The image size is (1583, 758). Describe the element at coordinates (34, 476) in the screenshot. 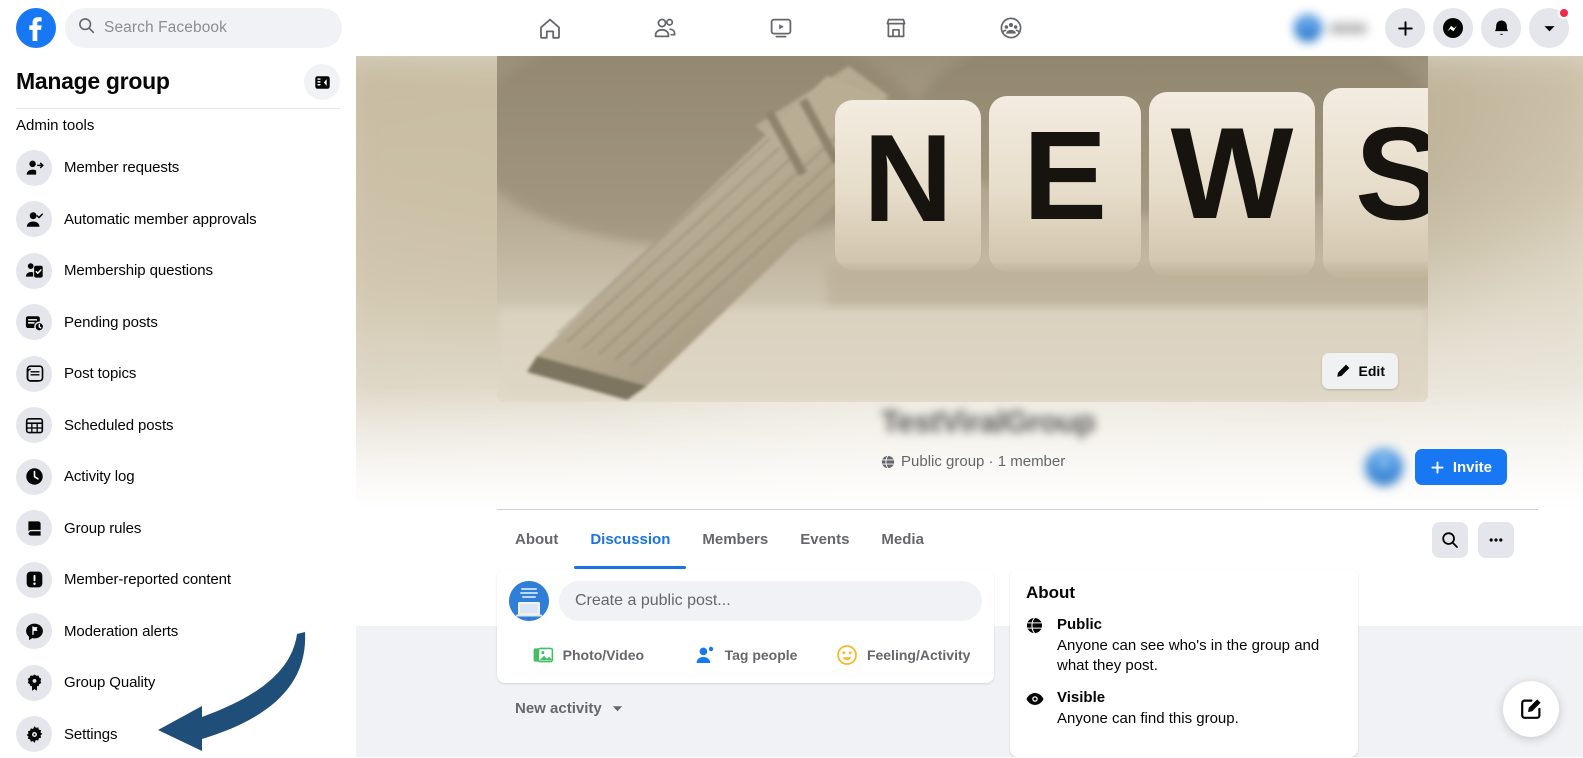

I see `clock-icon` at that location.